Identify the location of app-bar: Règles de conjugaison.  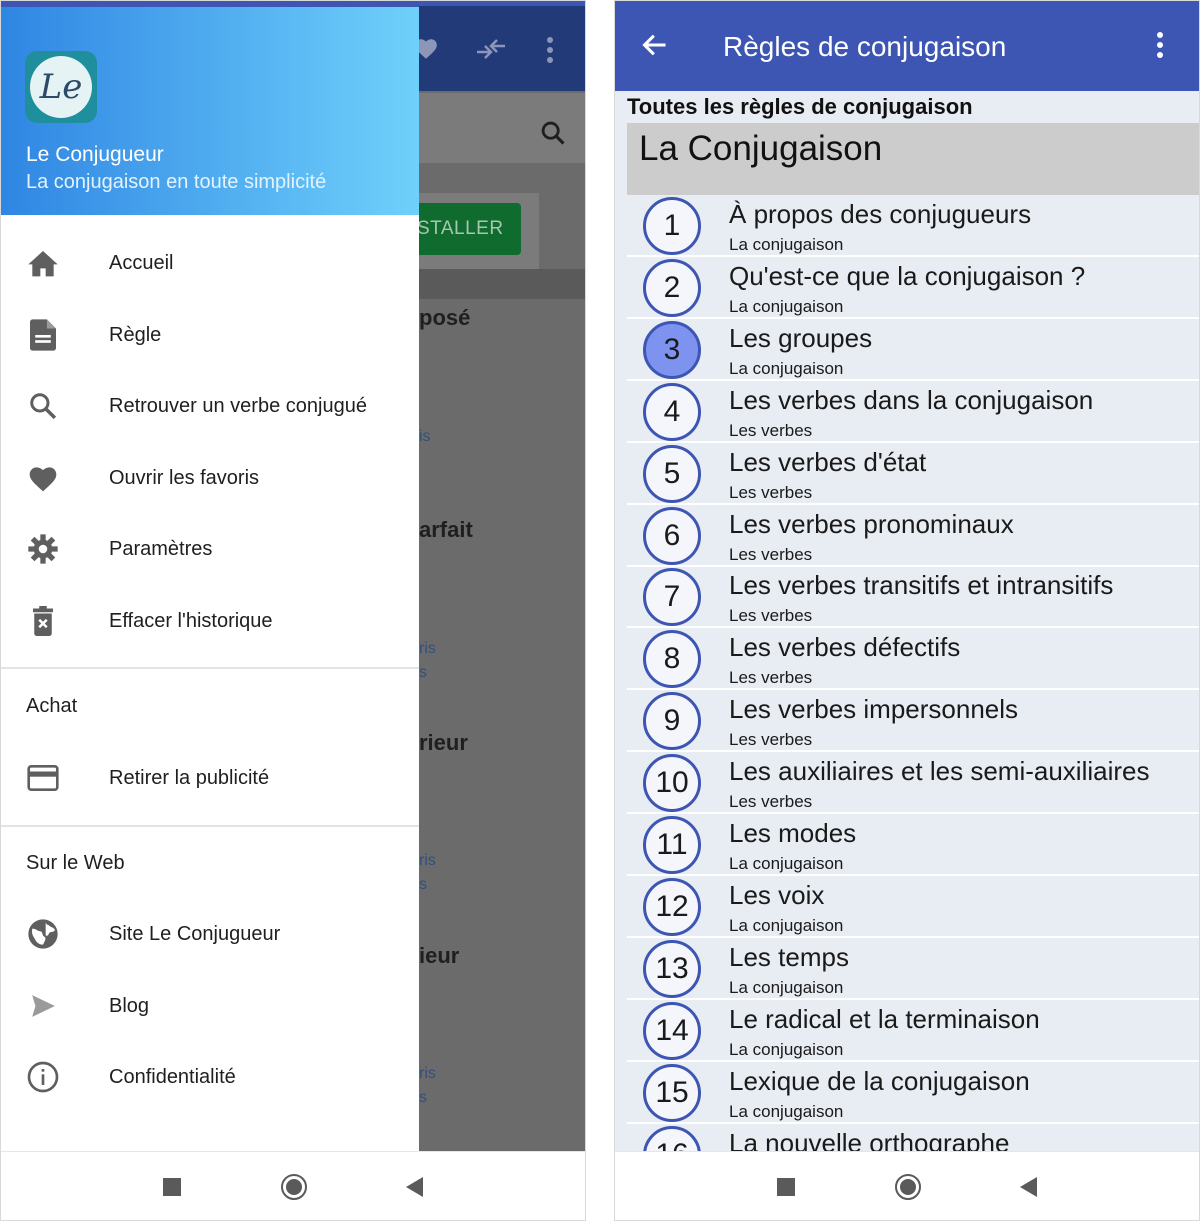
(907, 46).